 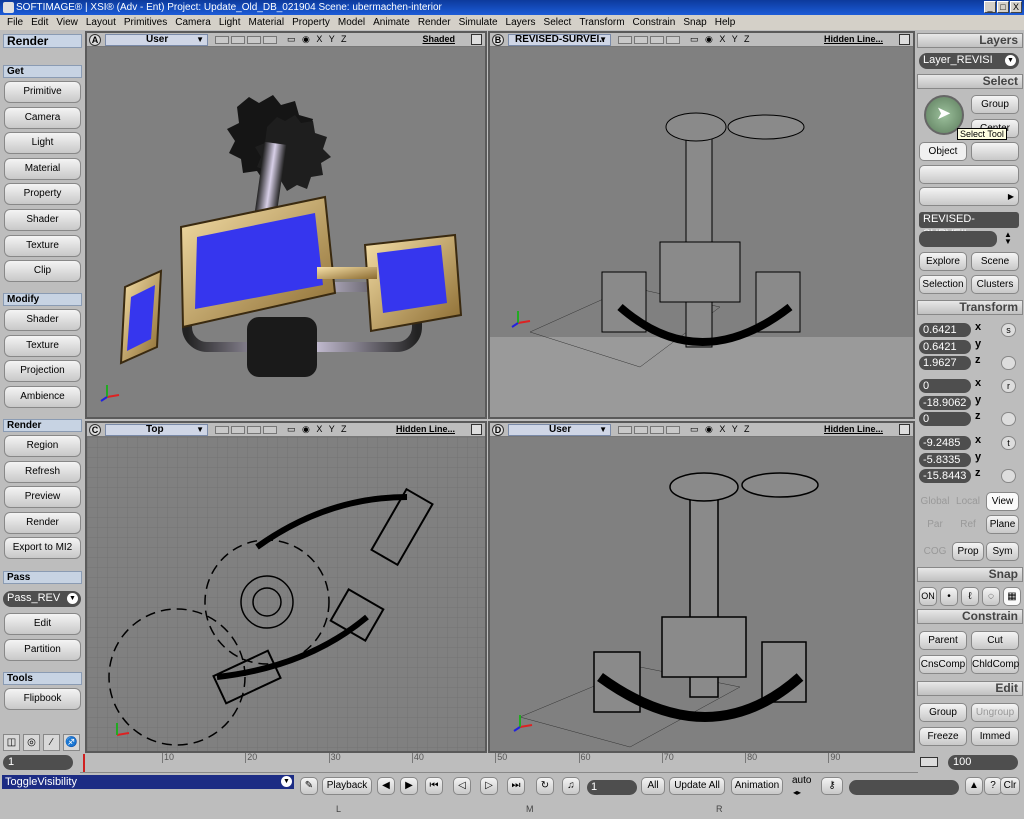 I want to click on viewport-a-tools: ▭ ◉ X Y Z, so click(x=318, y=39).